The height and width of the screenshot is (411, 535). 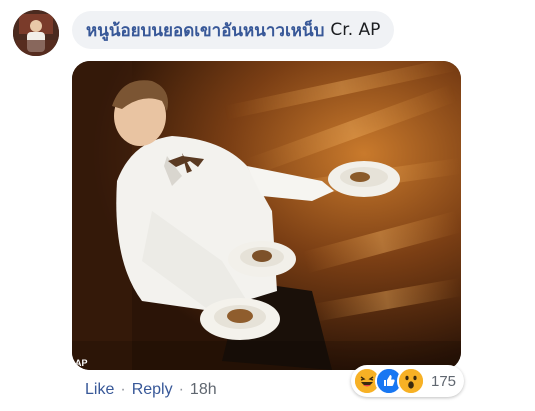 I want to click on avatar, so click(x=36, y=33).